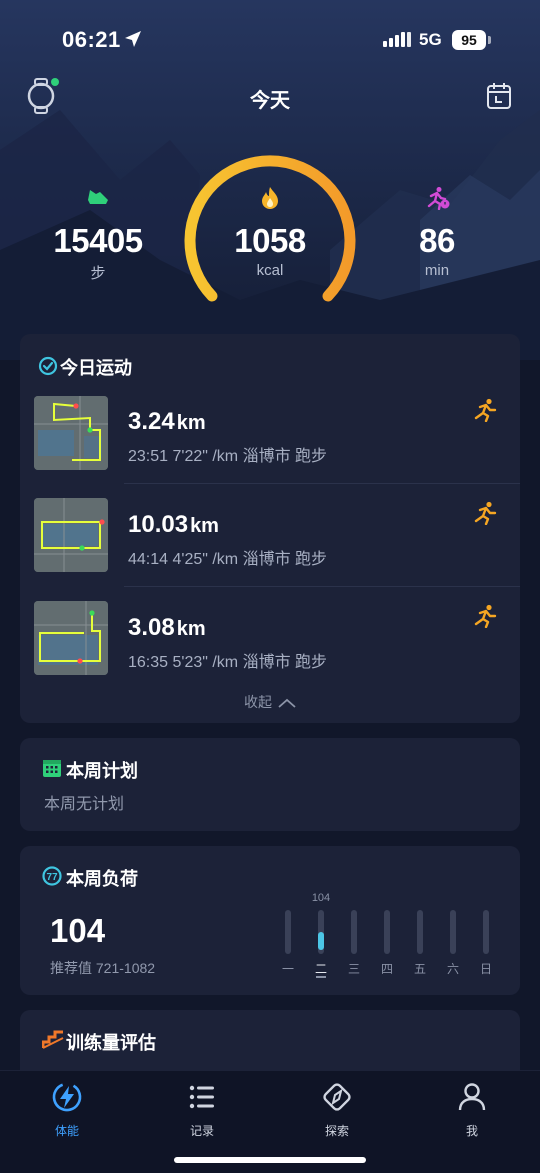  Describe the element at coordinates (287, 703) in the screenshot. I see `chevron-up-icon` at that location.